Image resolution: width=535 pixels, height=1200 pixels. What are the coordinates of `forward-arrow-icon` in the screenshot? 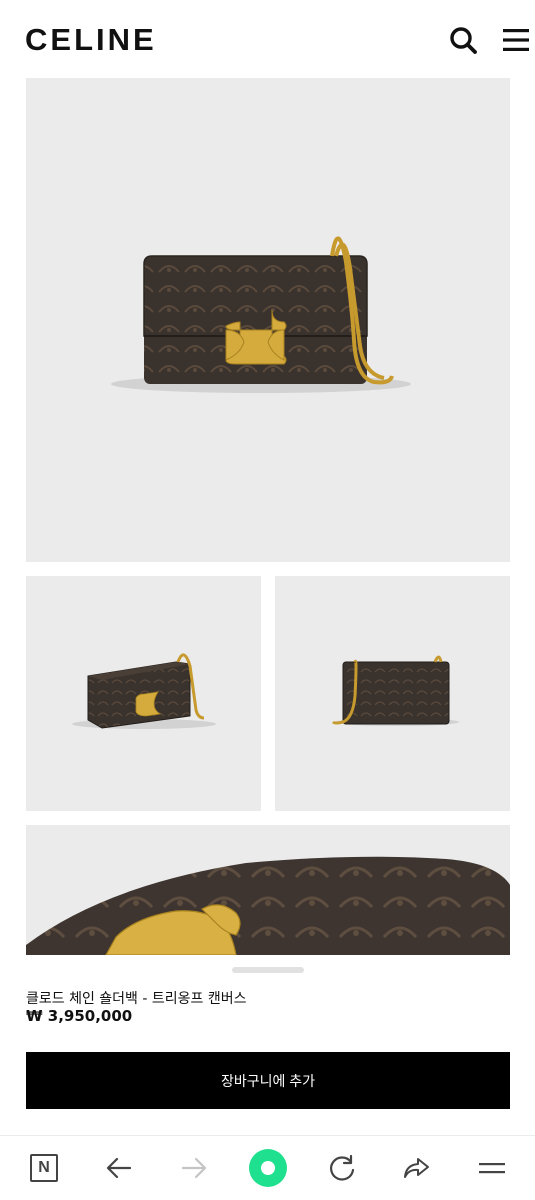 It's located at (194, 1168).